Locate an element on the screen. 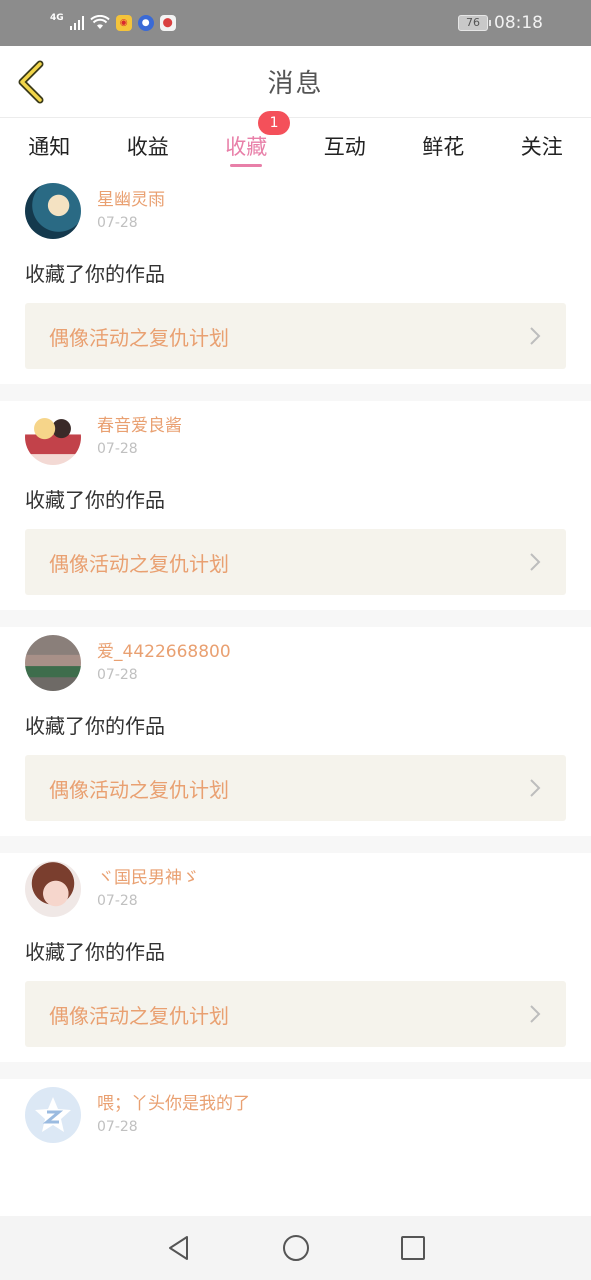 Image resolution: width=591 pixels, height=1280 pixels. username-link: 春音爱良酱 is located at coordinates (139, 426).